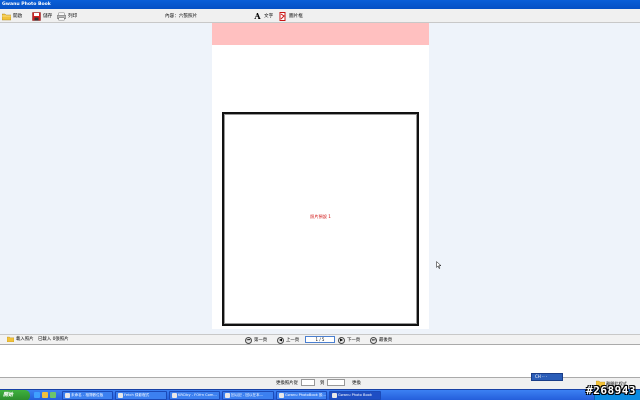  What do you see at coordinates (61, 16) in the screenshot?
I see `printer-icon` at bounding box center [61, 16].